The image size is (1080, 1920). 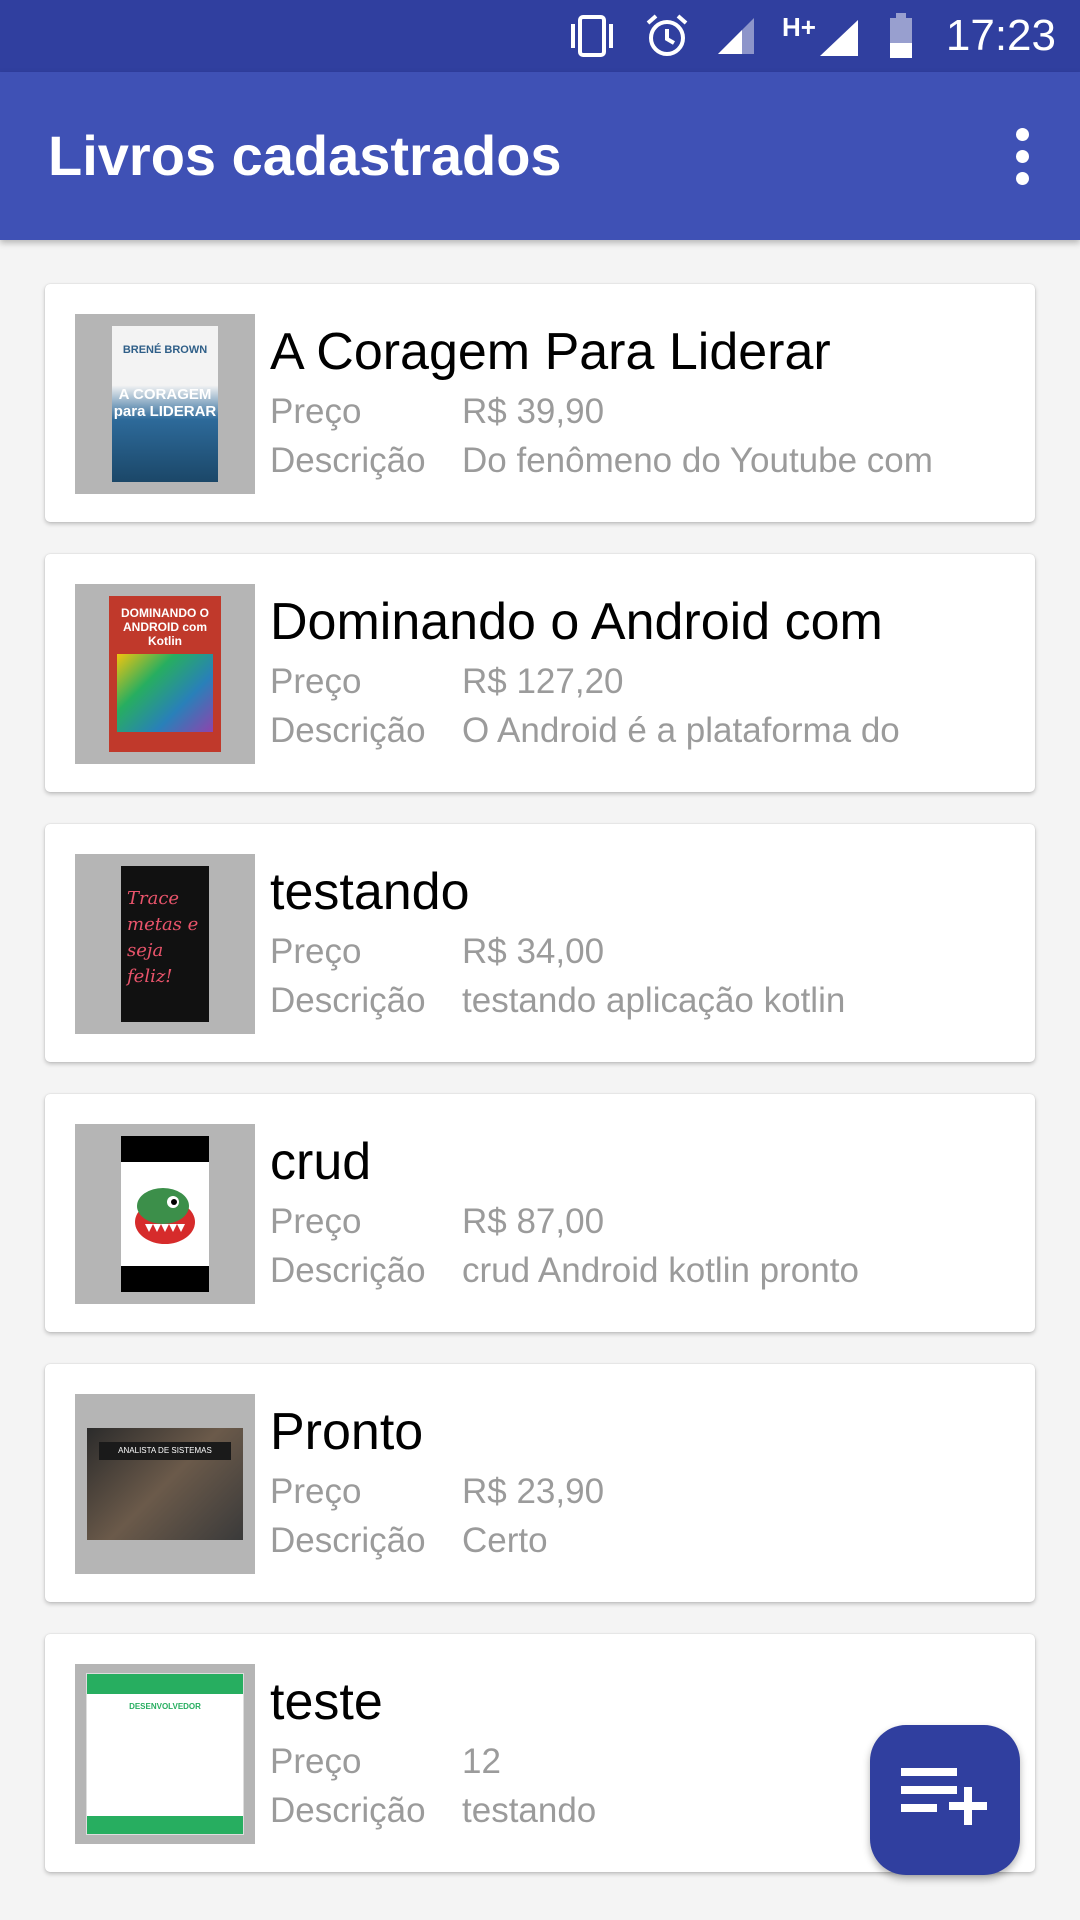 I want to click on book-cover, so click(x=165, y=1214).